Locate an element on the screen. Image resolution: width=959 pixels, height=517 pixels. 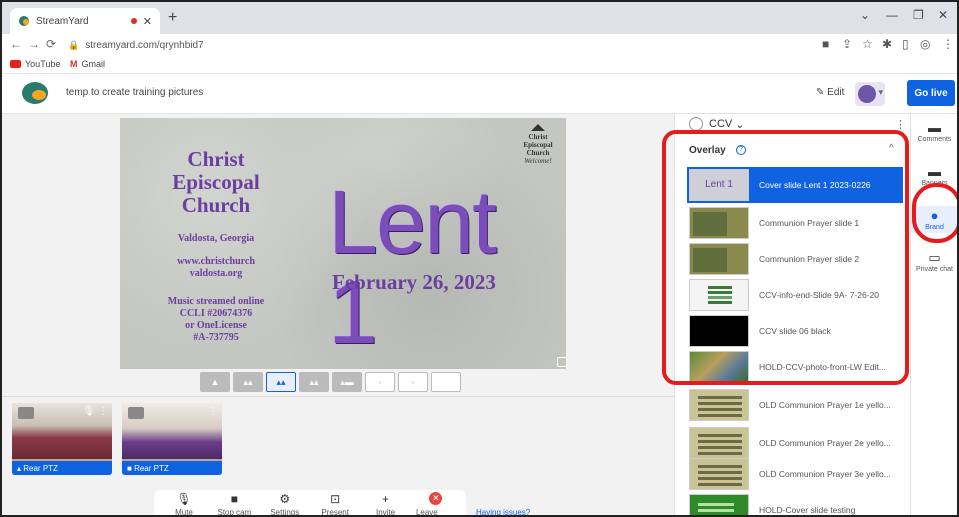
layout-leader: ▴▴ is located at coordinates (314, 382).